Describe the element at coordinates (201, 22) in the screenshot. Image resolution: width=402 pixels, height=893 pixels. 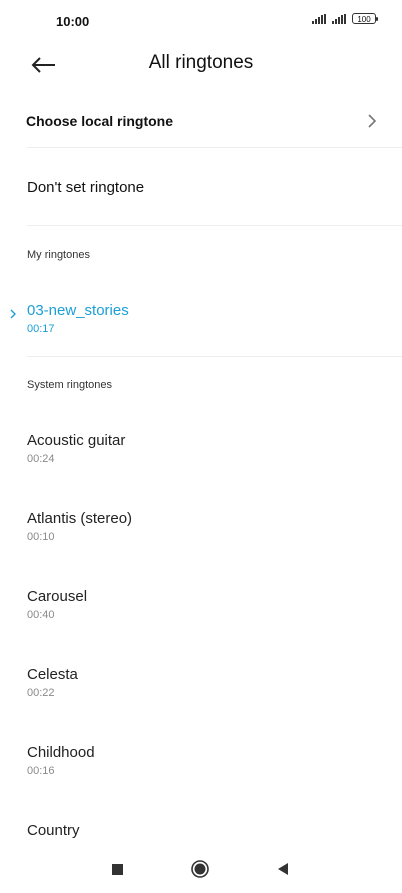
I see `status-bar: 10:00 100` at that location.